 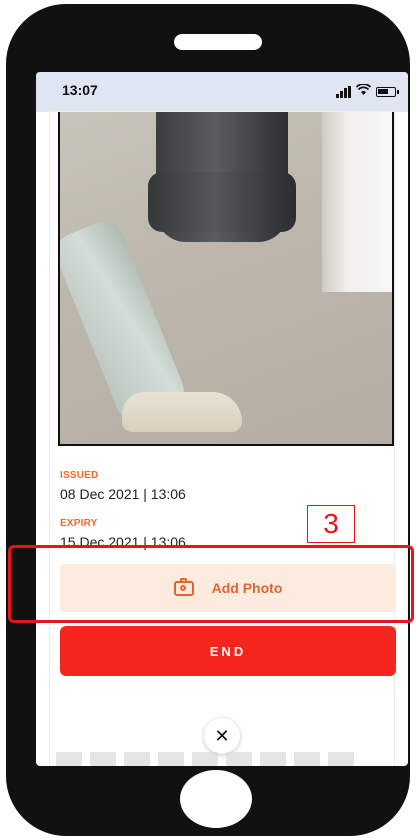 What do you see at coordinates (222, 92) in the screenshot?
I see `status-bar: 13:07` at bounding box center [222, 92].